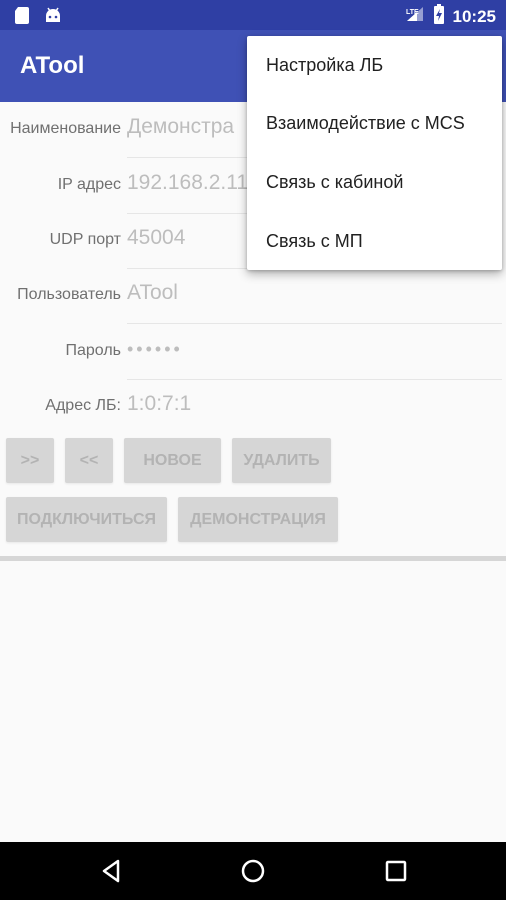 The height and width of the screenshot is (900, 506). What do you see at coordinates (22, 17) in the screenshot?
I see `sd-card-icon` at bounding box center [22, 17].